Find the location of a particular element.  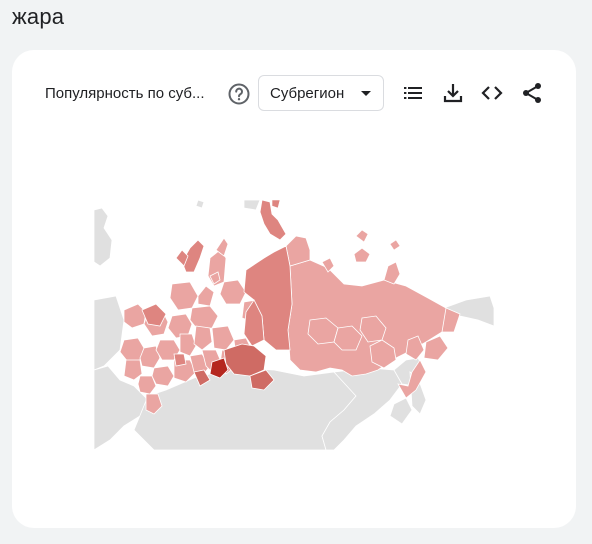

card-header: Популярность по суб... Субрегион is located at coordinates (294, 94).